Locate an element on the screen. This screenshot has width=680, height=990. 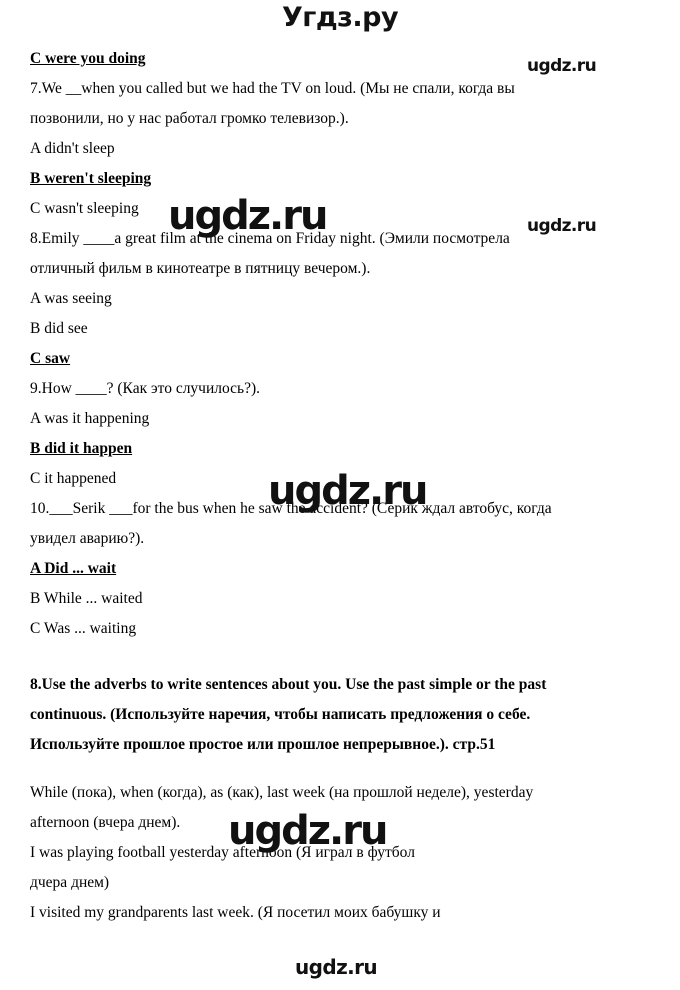
question-10-option-b: B While ... waited is located at coordinates (86, 598).